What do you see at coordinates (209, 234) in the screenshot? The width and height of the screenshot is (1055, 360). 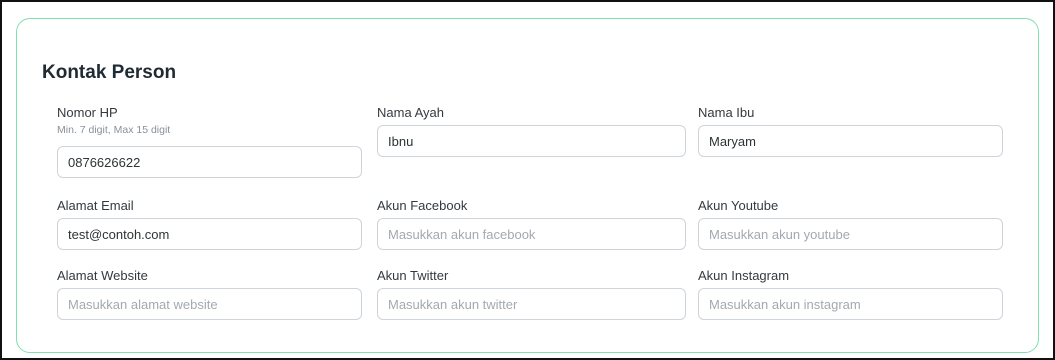 I see `alamat-email-input` at bounding box center [209, 234].